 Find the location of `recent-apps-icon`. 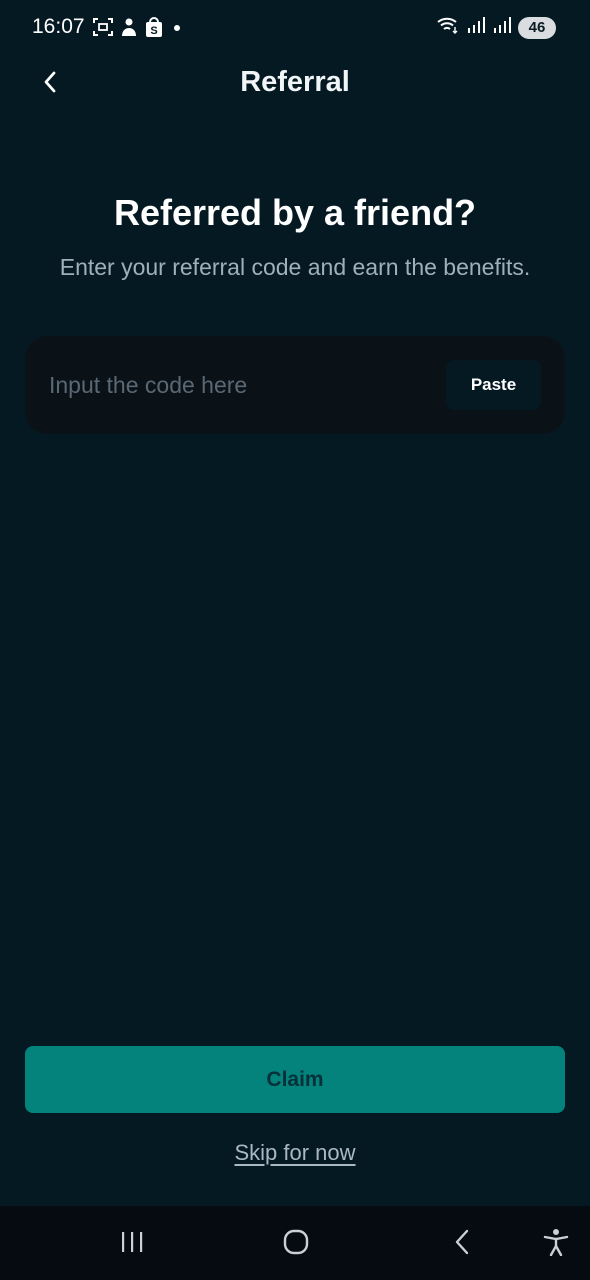

recent-apps-icon is located at coordinates (132, 1244).